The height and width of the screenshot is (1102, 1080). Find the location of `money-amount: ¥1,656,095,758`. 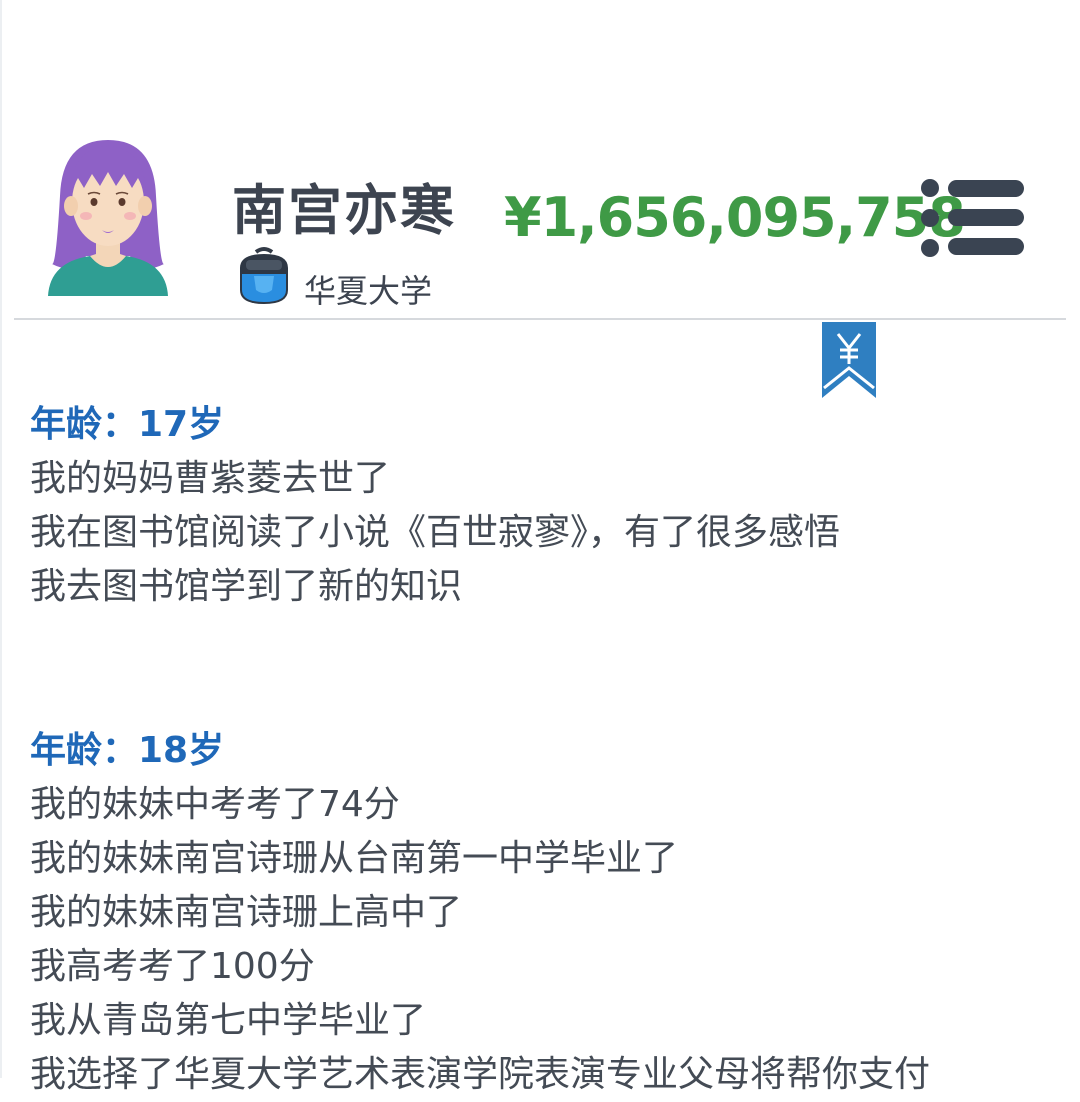

money-amount: ¥1,656,095,758 is located at coordinates (735, 217).